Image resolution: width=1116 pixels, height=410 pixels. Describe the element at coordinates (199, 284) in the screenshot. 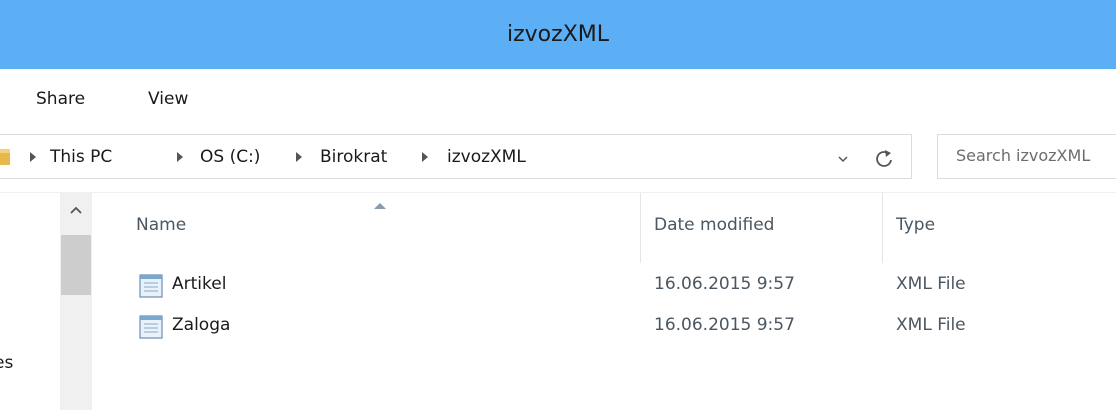

I see `file-name: Artikel` at that location.